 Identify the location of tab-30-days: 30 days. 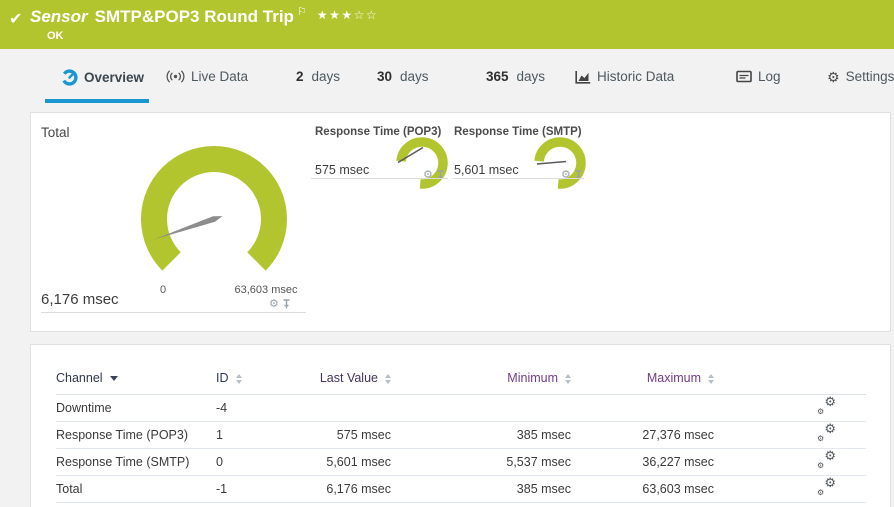
(403, 76).